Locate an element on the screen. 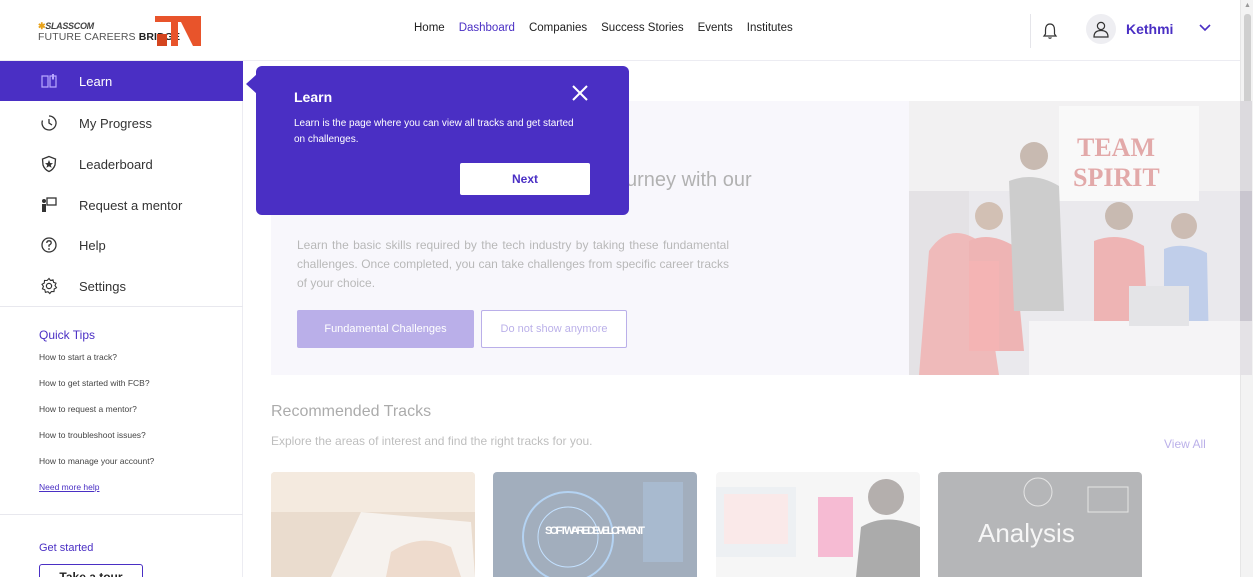 This screenshot has height=577, width=1253. user-icon is located at coordinates (1101, 29).